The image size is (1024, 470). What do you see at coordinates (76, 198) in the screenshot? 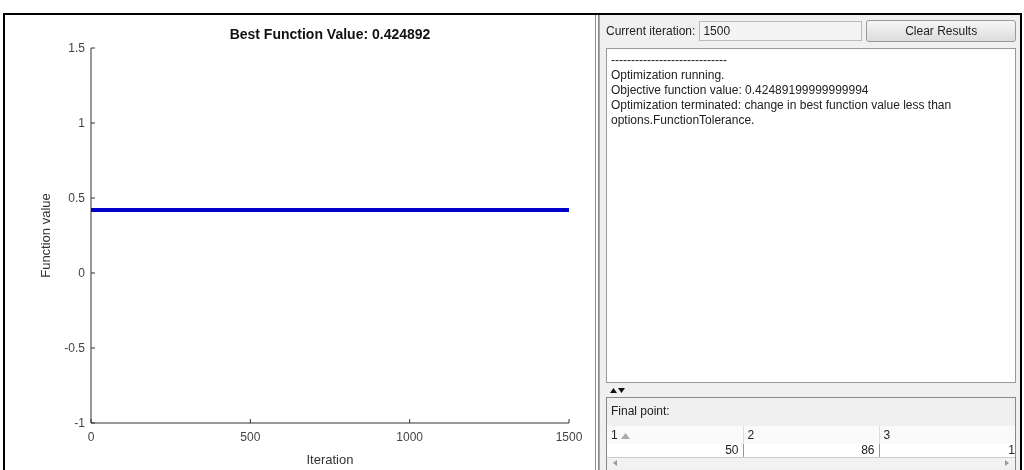
I see `y-tick-label: 0.5` at bounding box center [76, 198].